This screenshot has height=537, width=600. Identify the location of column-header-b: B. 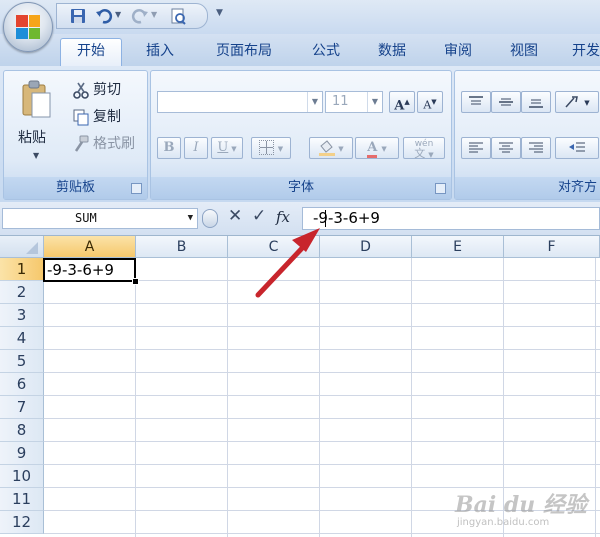
(182, 247).